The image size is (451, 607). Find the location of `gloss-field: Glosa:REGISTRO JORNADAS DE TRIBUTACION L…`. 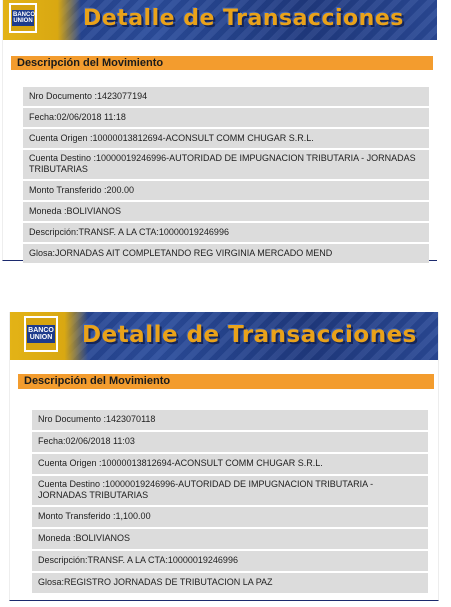

gloss-field: Glosa:REGISTRO JORNADAS DE TRIBUTACION L… is located at coordinates (230, 583).